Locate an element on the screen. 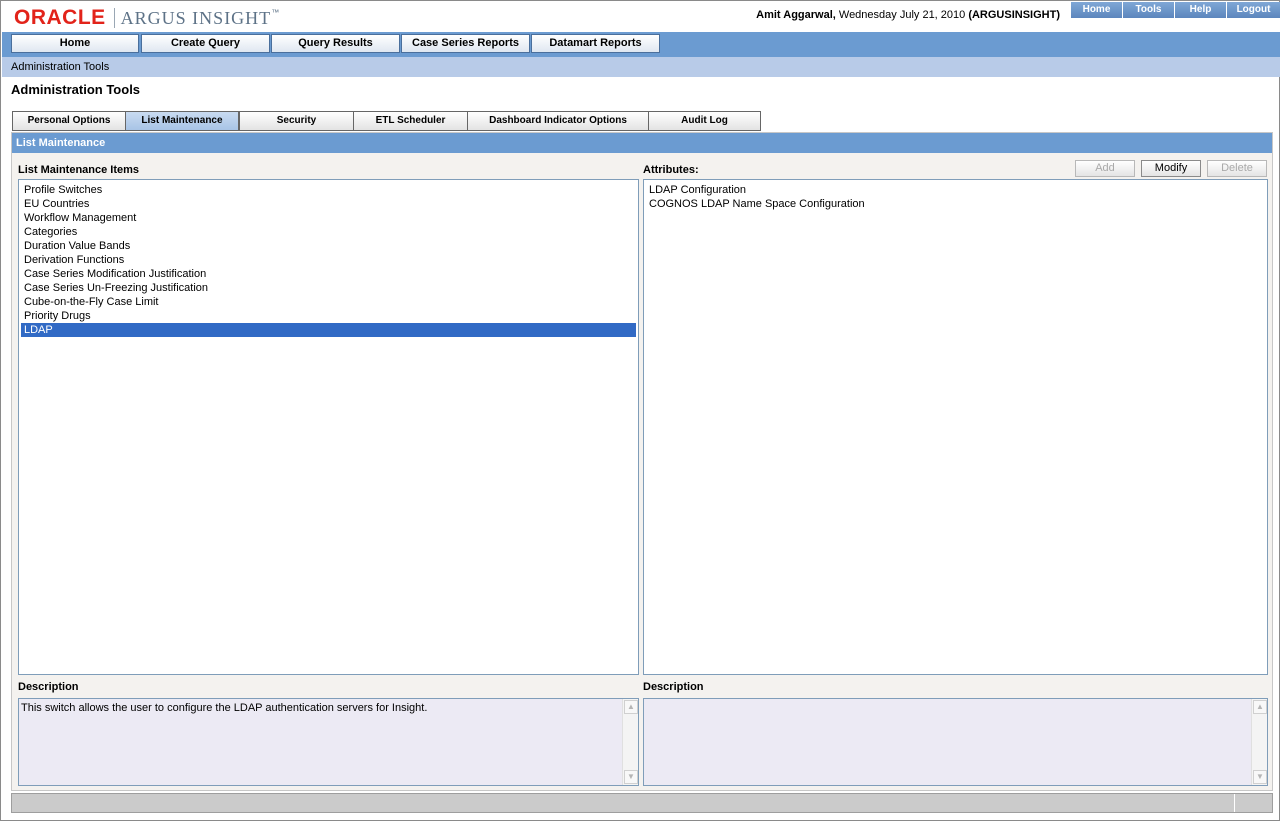 This screenshot has height=821, width=1280. top-link-help: Help is located at coordinates (1200, 10).